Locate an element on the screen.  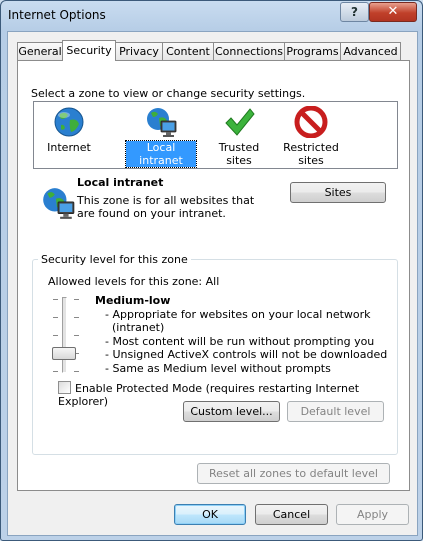
checkbox-box is located at coordinates (64, 387).